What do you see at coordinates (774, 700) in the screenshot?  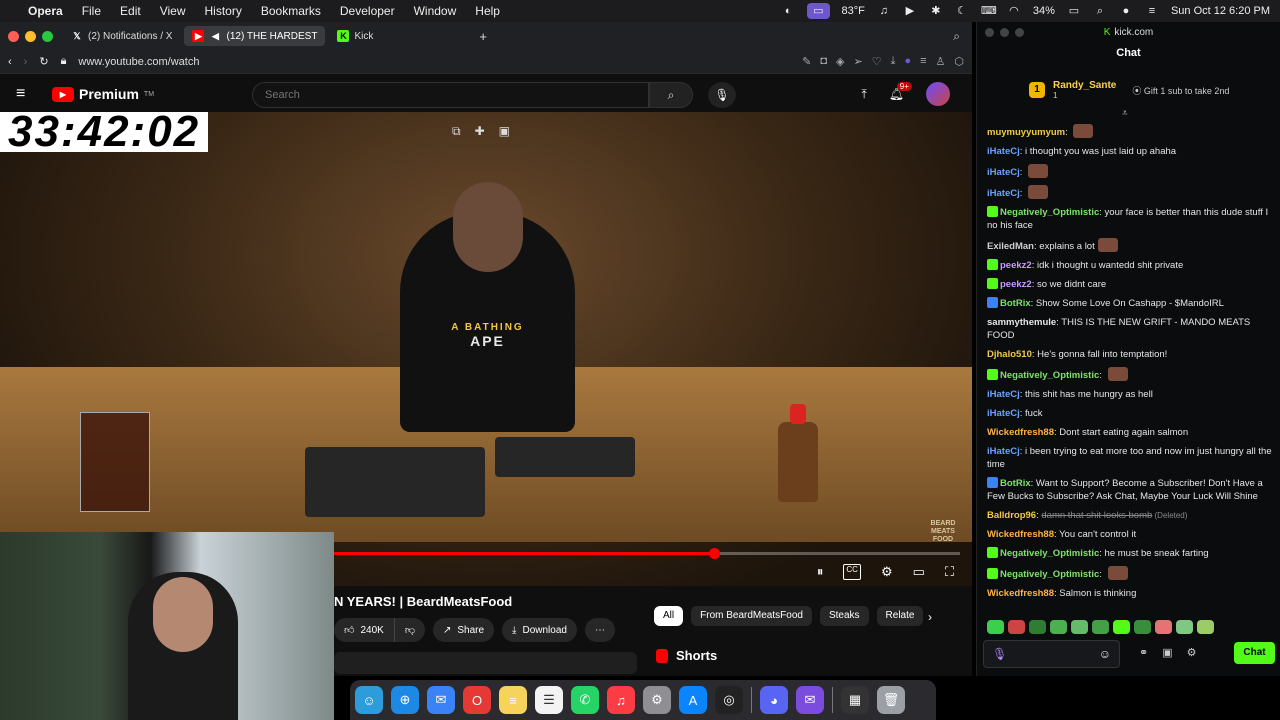 I see `discord-icon: ◕` at bounding box center [774, 700].